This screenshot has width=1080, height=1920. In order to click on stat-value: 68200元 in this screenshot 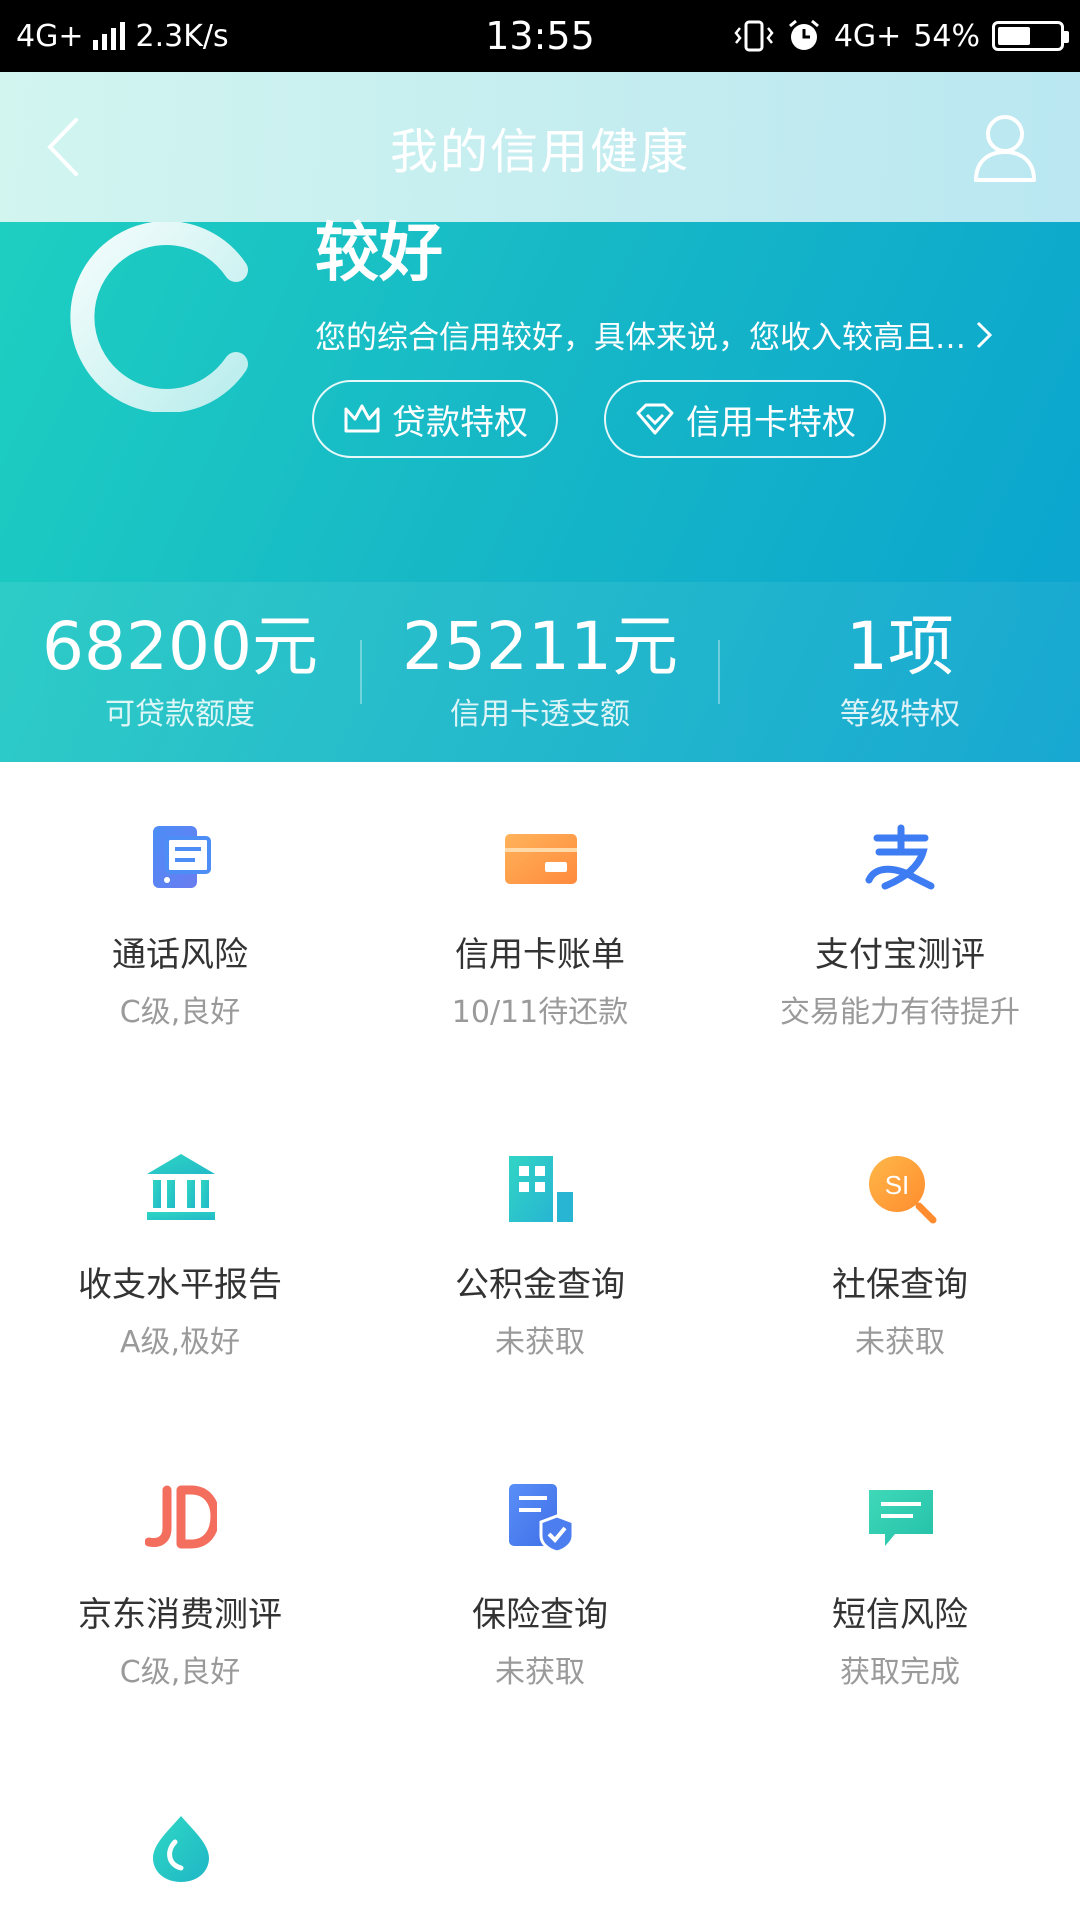, I will do `click(180, 646)`.